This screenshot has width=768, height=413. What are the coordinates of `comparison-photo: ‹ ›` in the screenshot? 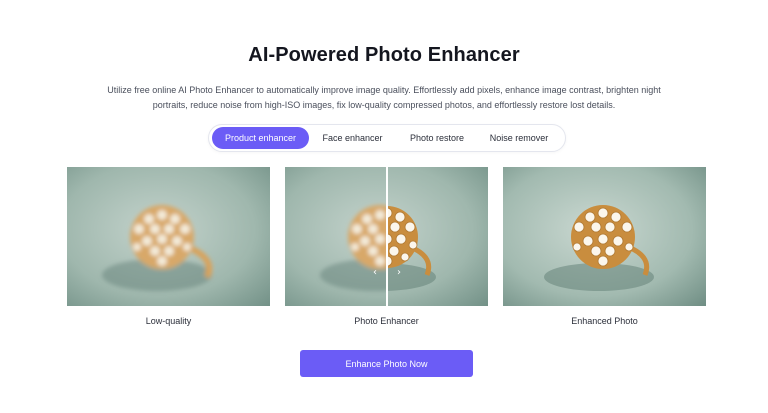 It's located at (386, 236).